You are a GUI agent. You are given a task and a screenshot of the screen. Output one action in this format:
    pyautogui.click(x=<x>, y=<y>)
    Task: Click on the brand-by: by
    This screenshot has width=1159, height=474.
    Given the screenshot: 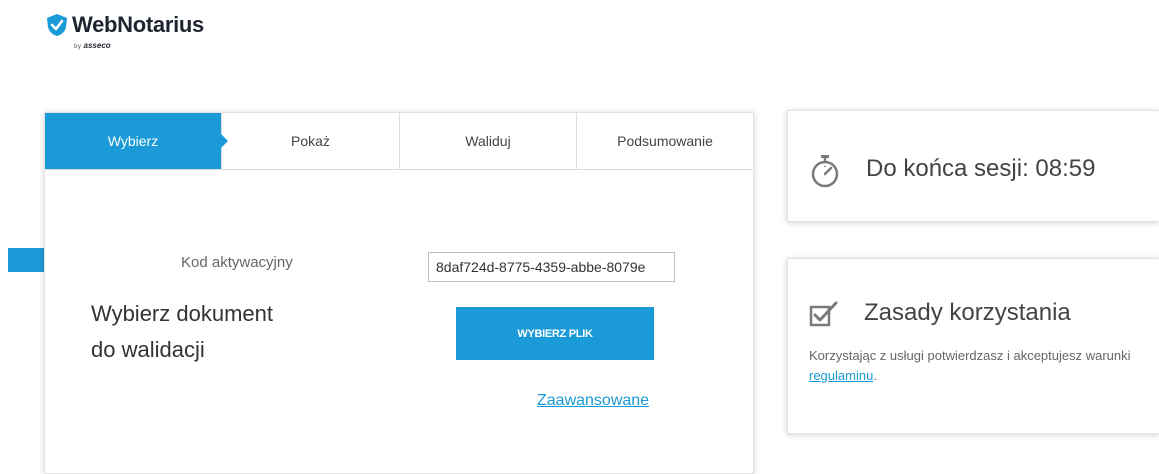 What is the action you would take?
    pyautogui.click(x=78, y=47)
    